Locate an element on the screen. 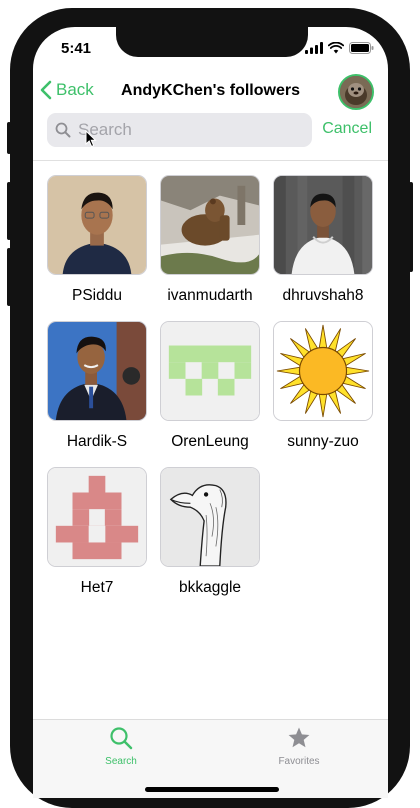  follower-cell: dhruvshah8 is located at coordinates (323, 248).